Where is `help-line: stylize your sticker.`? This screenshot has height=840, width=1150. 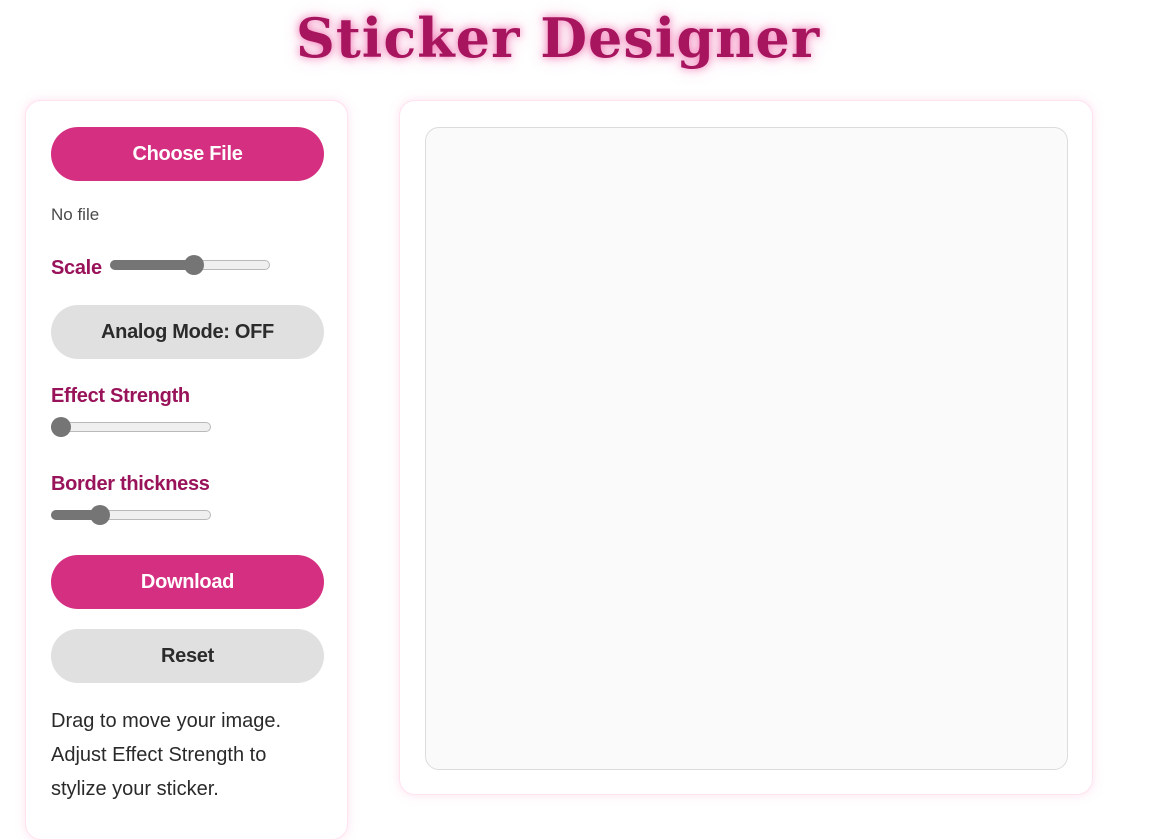 help-line: stylize your sticker. is located at coordinates (135, 789).